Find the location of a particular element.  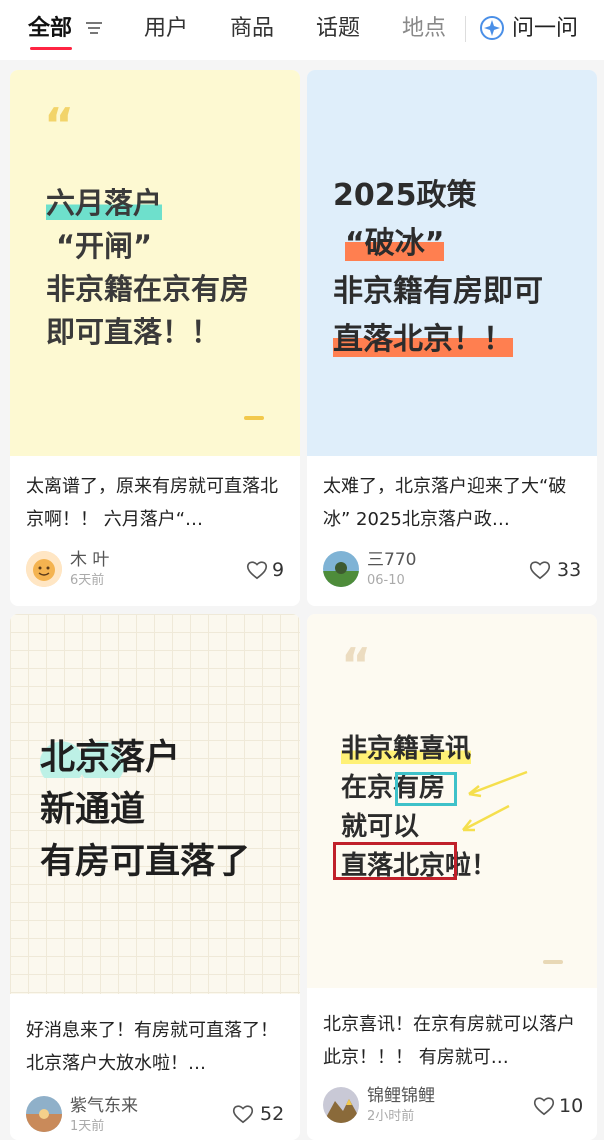

cover-line: 非京籍在京有房 is located at coordinates (148, 289).